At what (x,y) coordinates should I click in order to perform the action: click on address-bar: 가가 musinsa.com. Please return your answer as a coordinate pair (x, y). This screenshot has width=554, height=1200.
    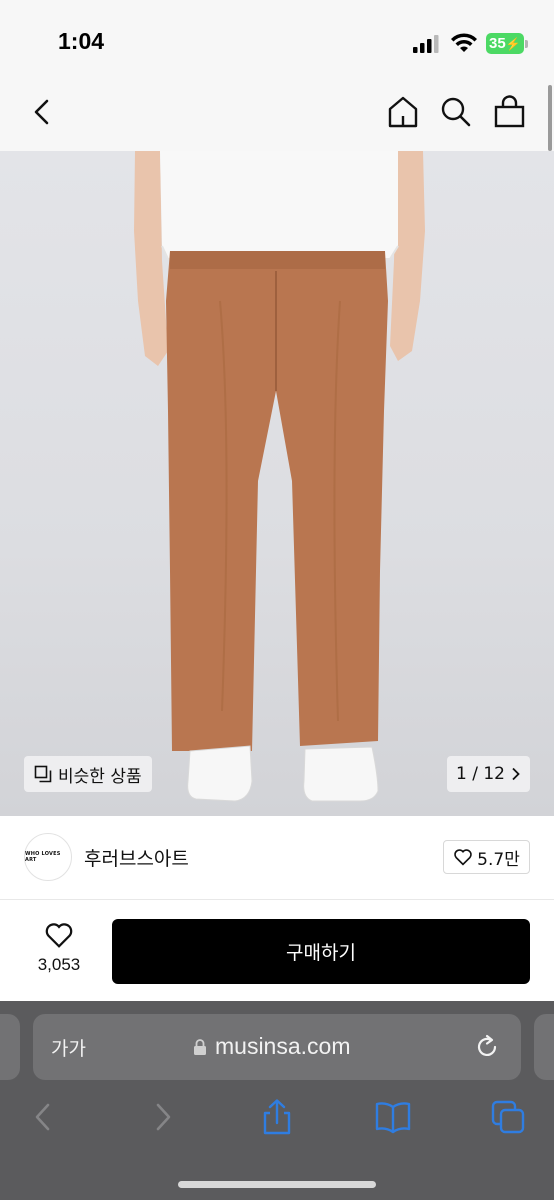
    Looking at the image, I should click on (277, 1047).